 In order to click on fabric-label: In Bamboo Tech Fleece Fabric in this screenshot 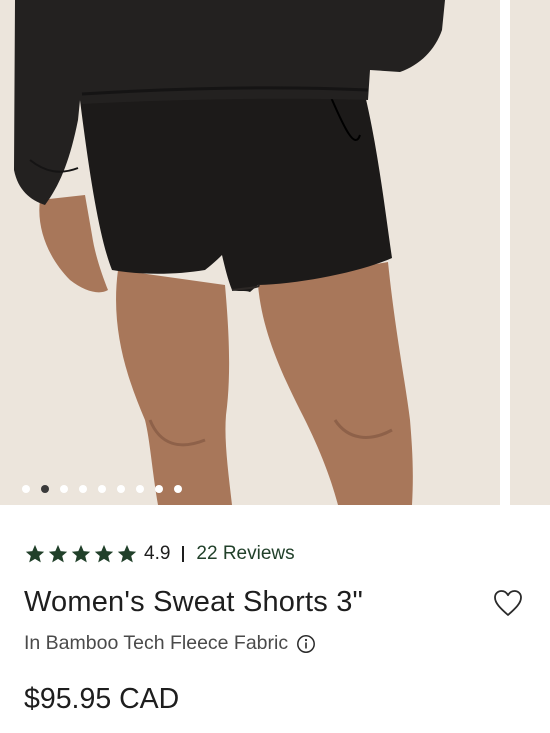, I will do `click(156, 643)`.